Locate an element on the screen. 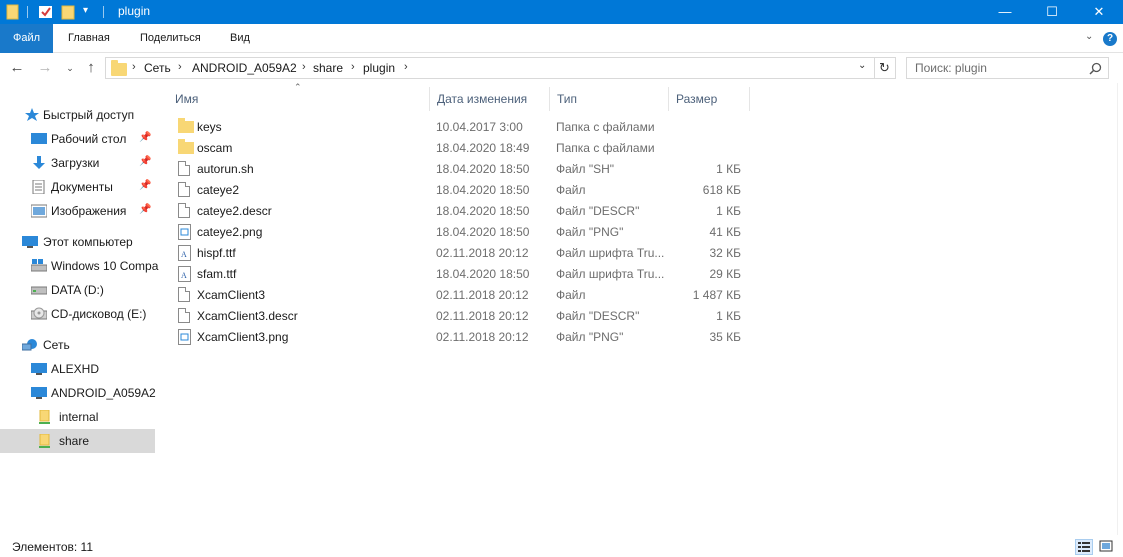  large-icons-view-button is located at coordinates (1107, 547).